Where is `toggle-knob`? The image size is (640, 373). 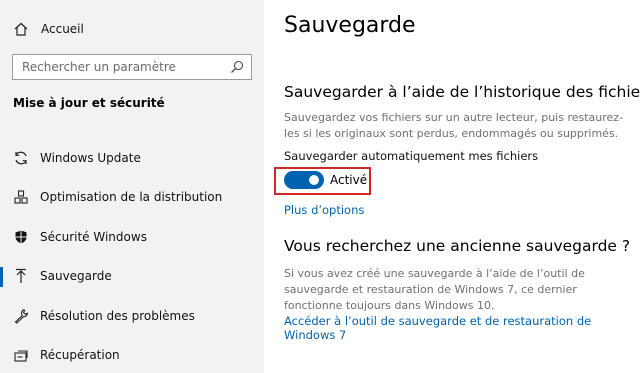 toggle-knob is located at coordinates (314, 180).